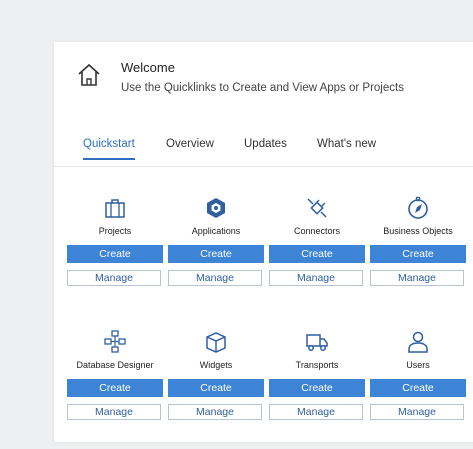 This screenshot has width=473, height=449. I want to click on tile-users: Users Create Manage, so click(418, 375).